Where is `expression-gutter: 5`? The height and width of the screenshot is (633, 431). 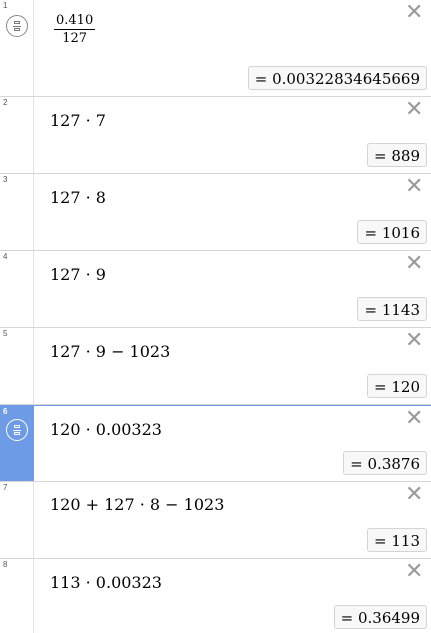 expression-gutter: 5 is located at coordinates (17, 366).